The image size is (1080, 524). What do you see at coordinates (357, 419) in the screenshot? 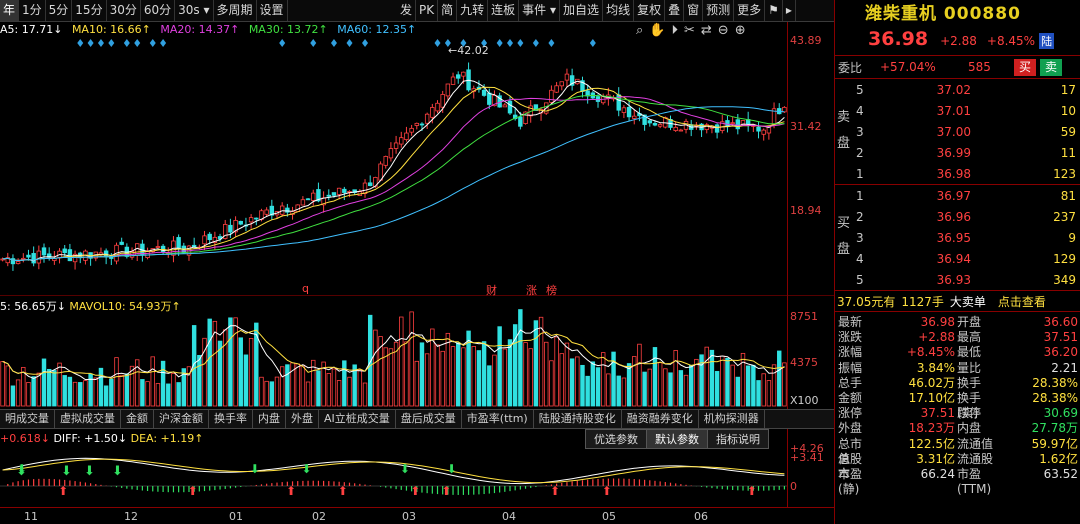
I see `tab-ai-volume: AI立桩成交量` at bounding box center [357, 419].